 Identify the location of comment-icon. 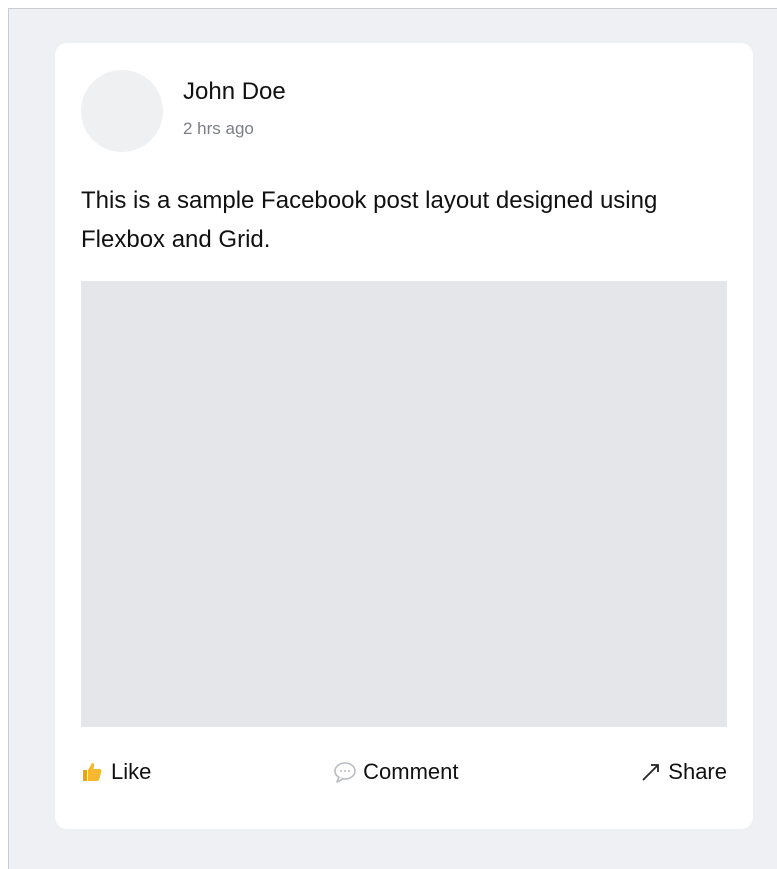
(345, 772).